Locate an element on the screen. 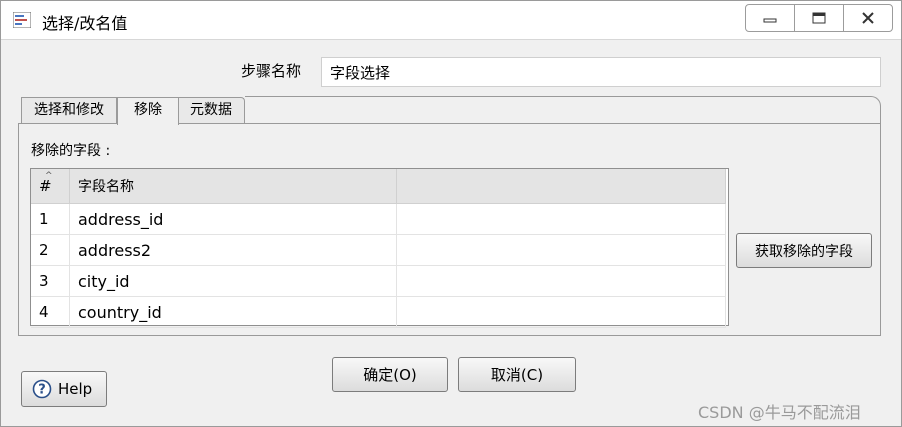 Image resolution: width=902 pixels, height=427 pixels. help-button-label: Help is located at coordinates (75, 389).